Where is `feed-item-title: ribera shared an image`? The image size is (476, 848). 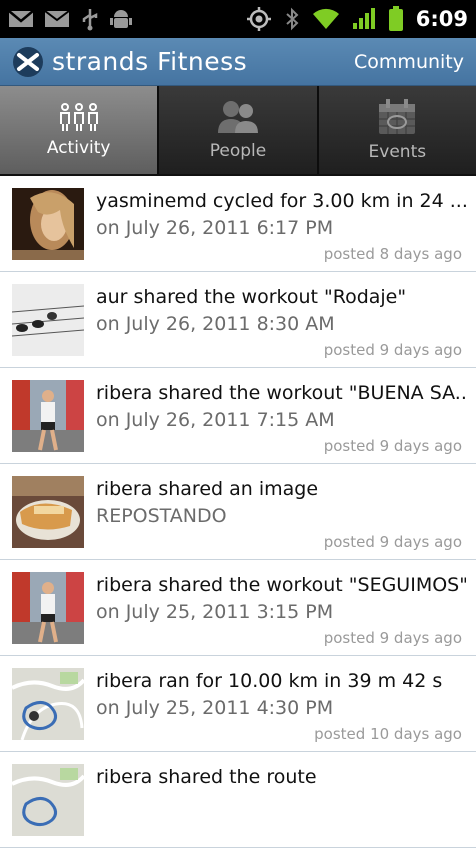 feed-item-title: ribera shared an image is located at coordinates (207, 489).